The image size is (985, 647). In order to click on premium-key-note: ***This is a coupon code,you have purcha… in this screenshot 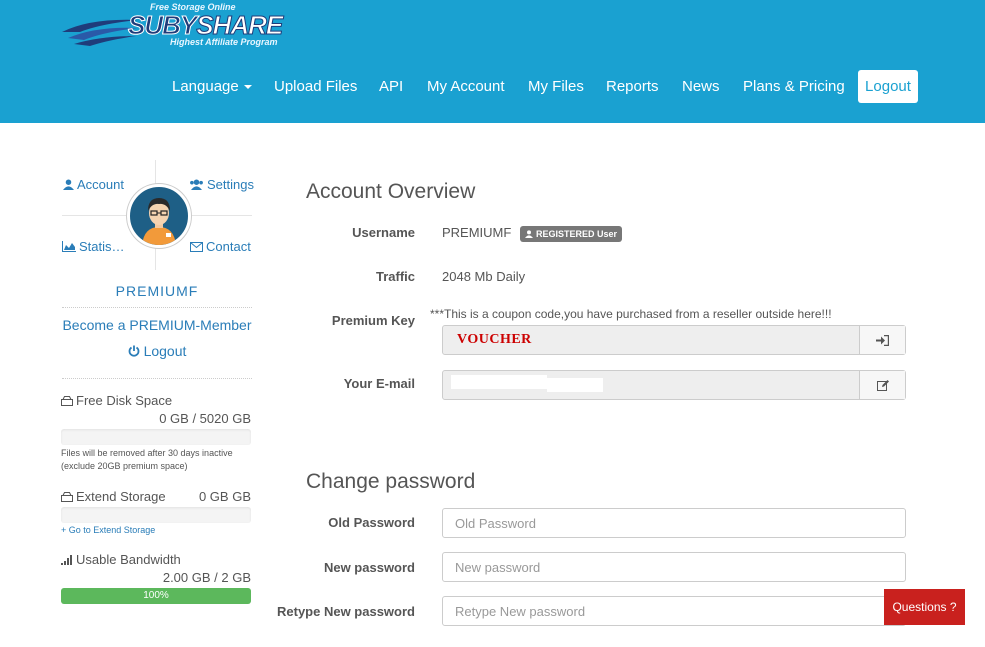, I will do `click(631, 314)`.